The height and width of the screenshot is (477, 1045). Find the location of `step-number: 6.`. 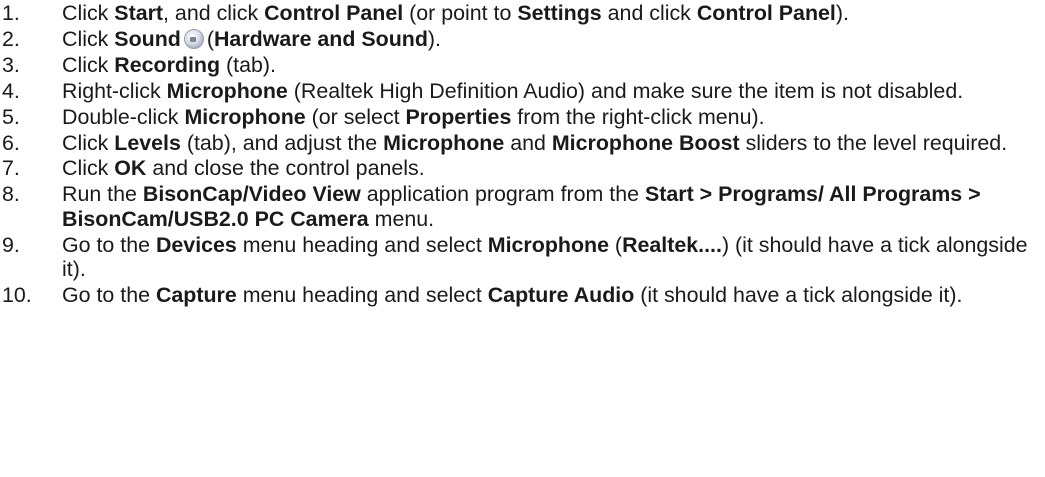

step-number: 6. is located at coordinates (11, 142).